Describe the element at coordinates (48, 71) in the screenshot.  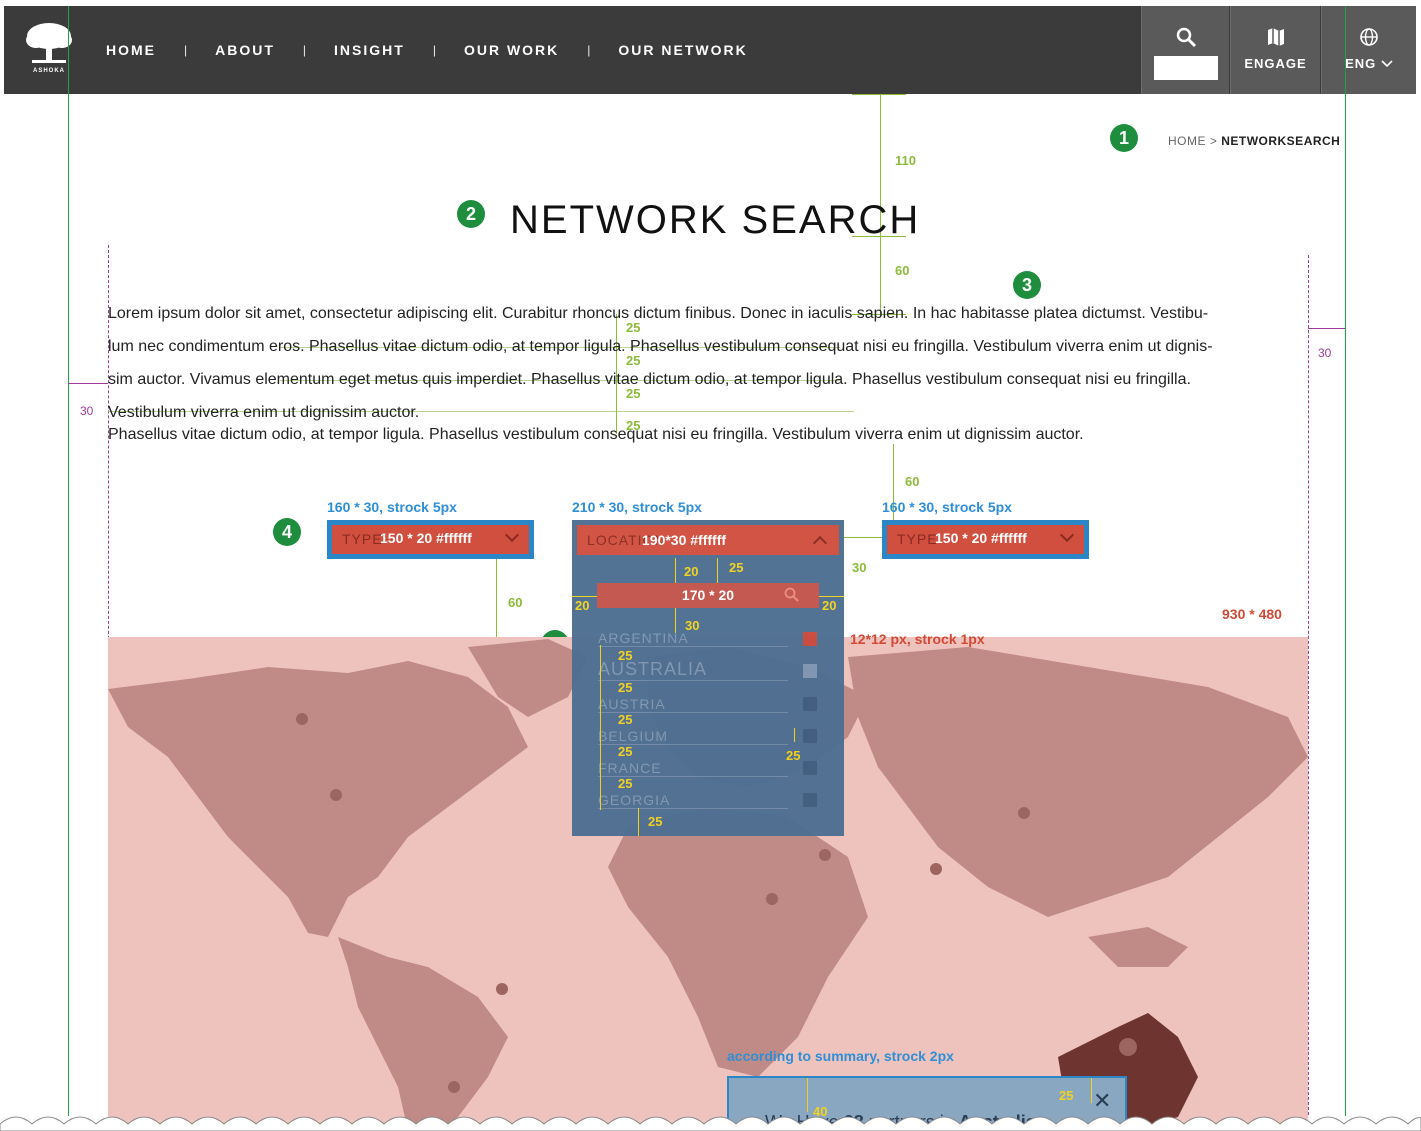
I see `logo-text: ASHOKA` at that location.